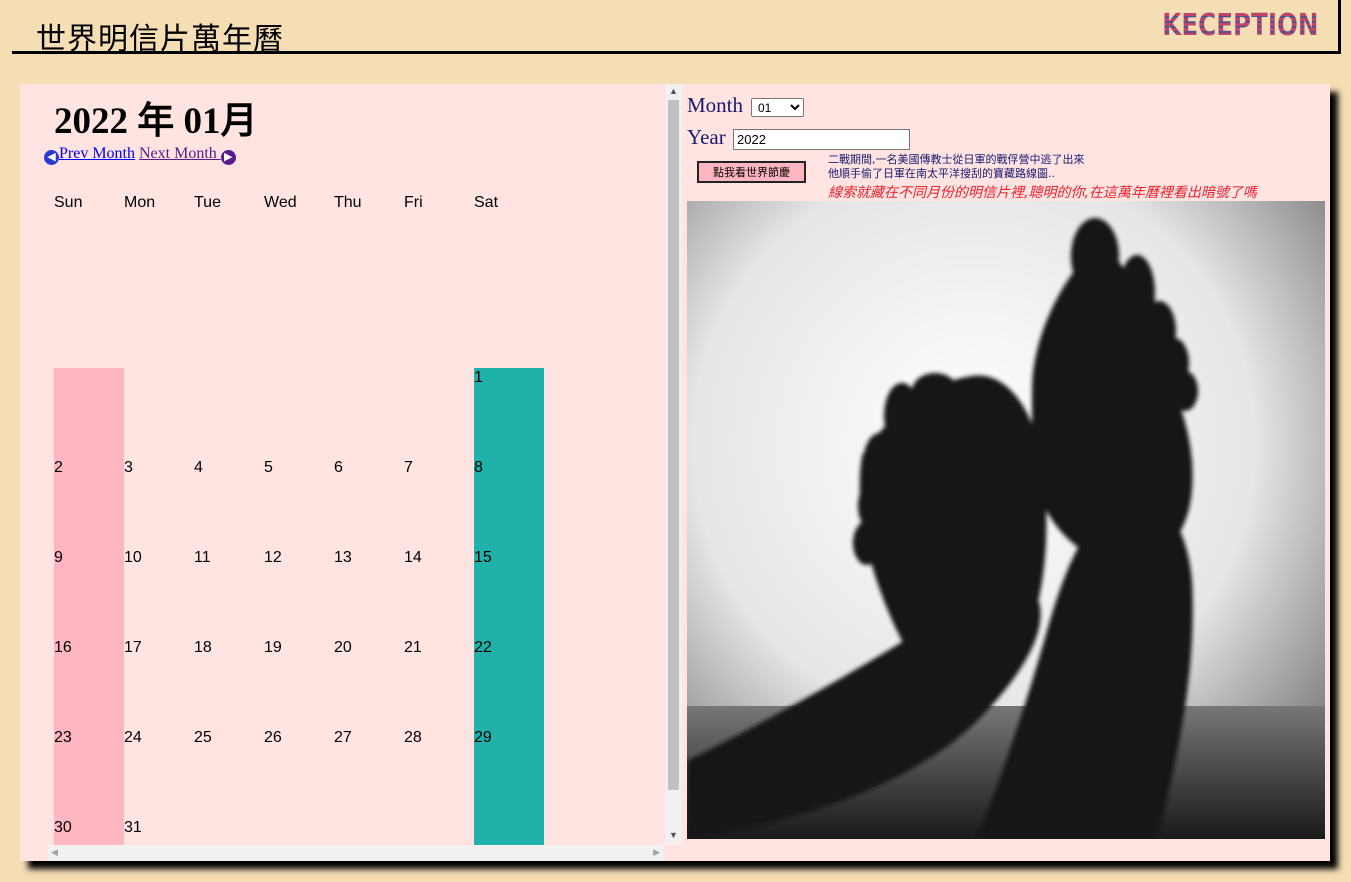  What do you see at coordinates (54, 852) in the screenshot?
I see `scroll-left-icon: ◀` at bounding box center [54, 852].